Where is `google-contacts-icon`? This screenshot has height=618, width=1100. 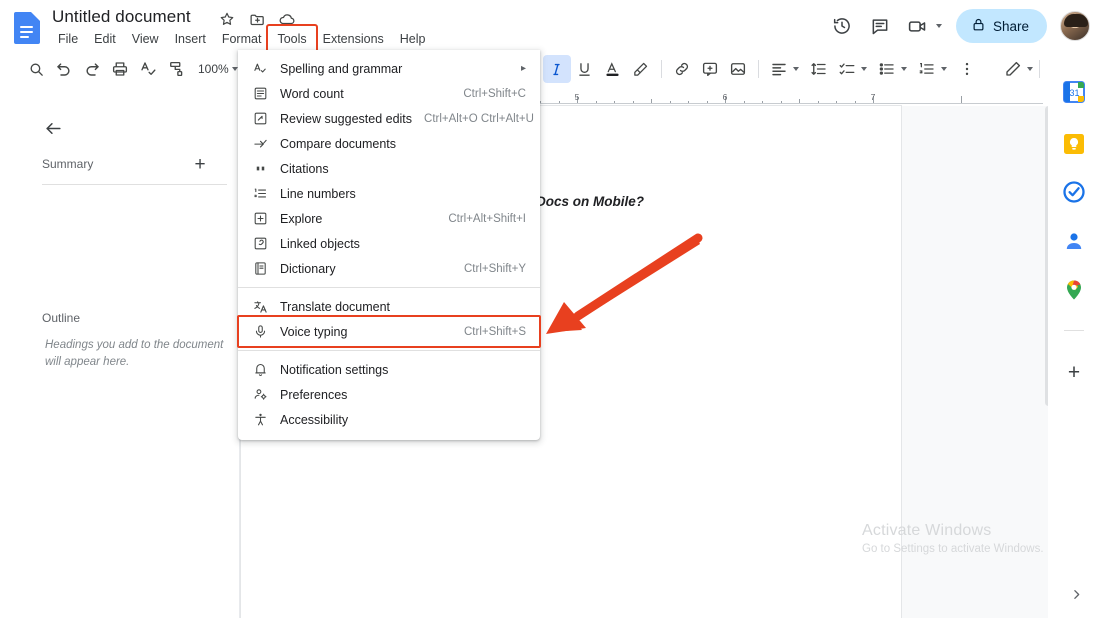
google-contacts-icon is located at coordinates (1074, 241).